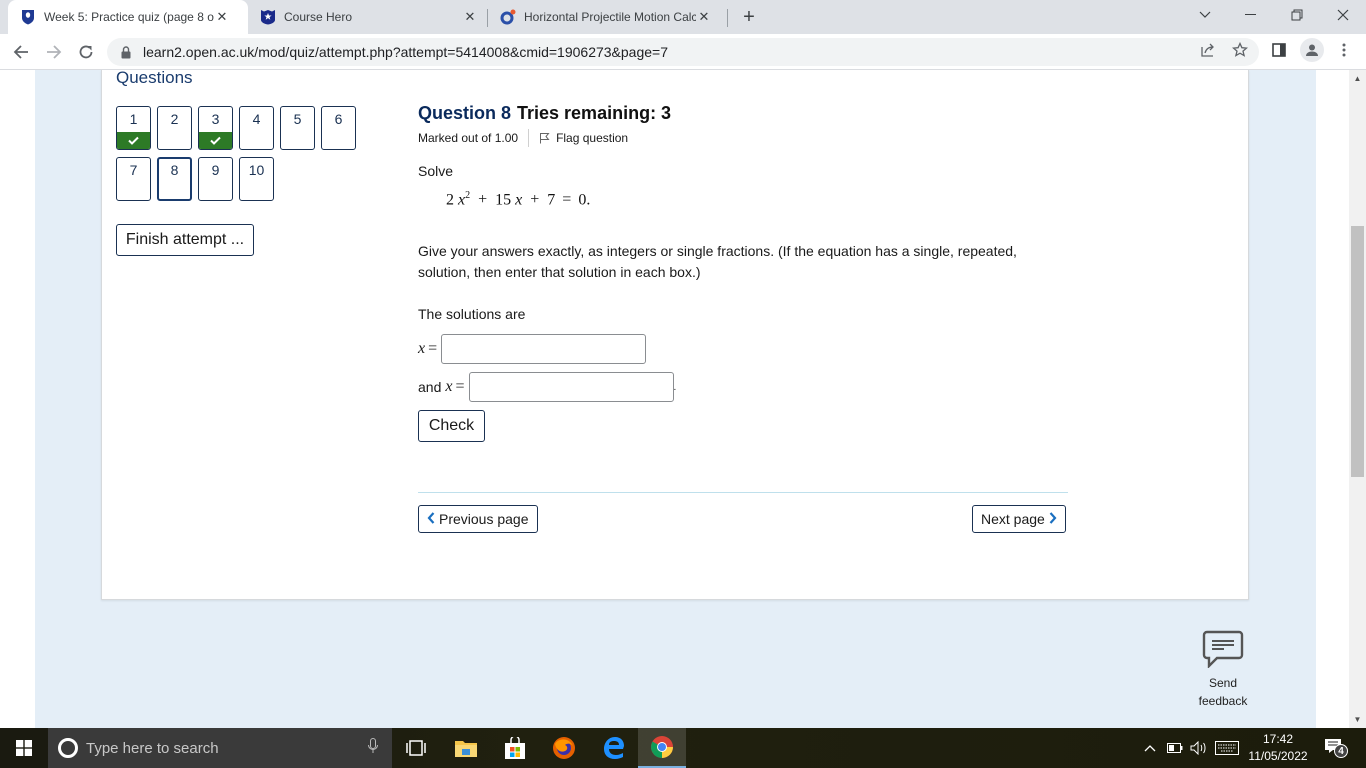 The width and height of the screenshot is (1366, 768). I want to click on edge-icon, so click(614, 748).